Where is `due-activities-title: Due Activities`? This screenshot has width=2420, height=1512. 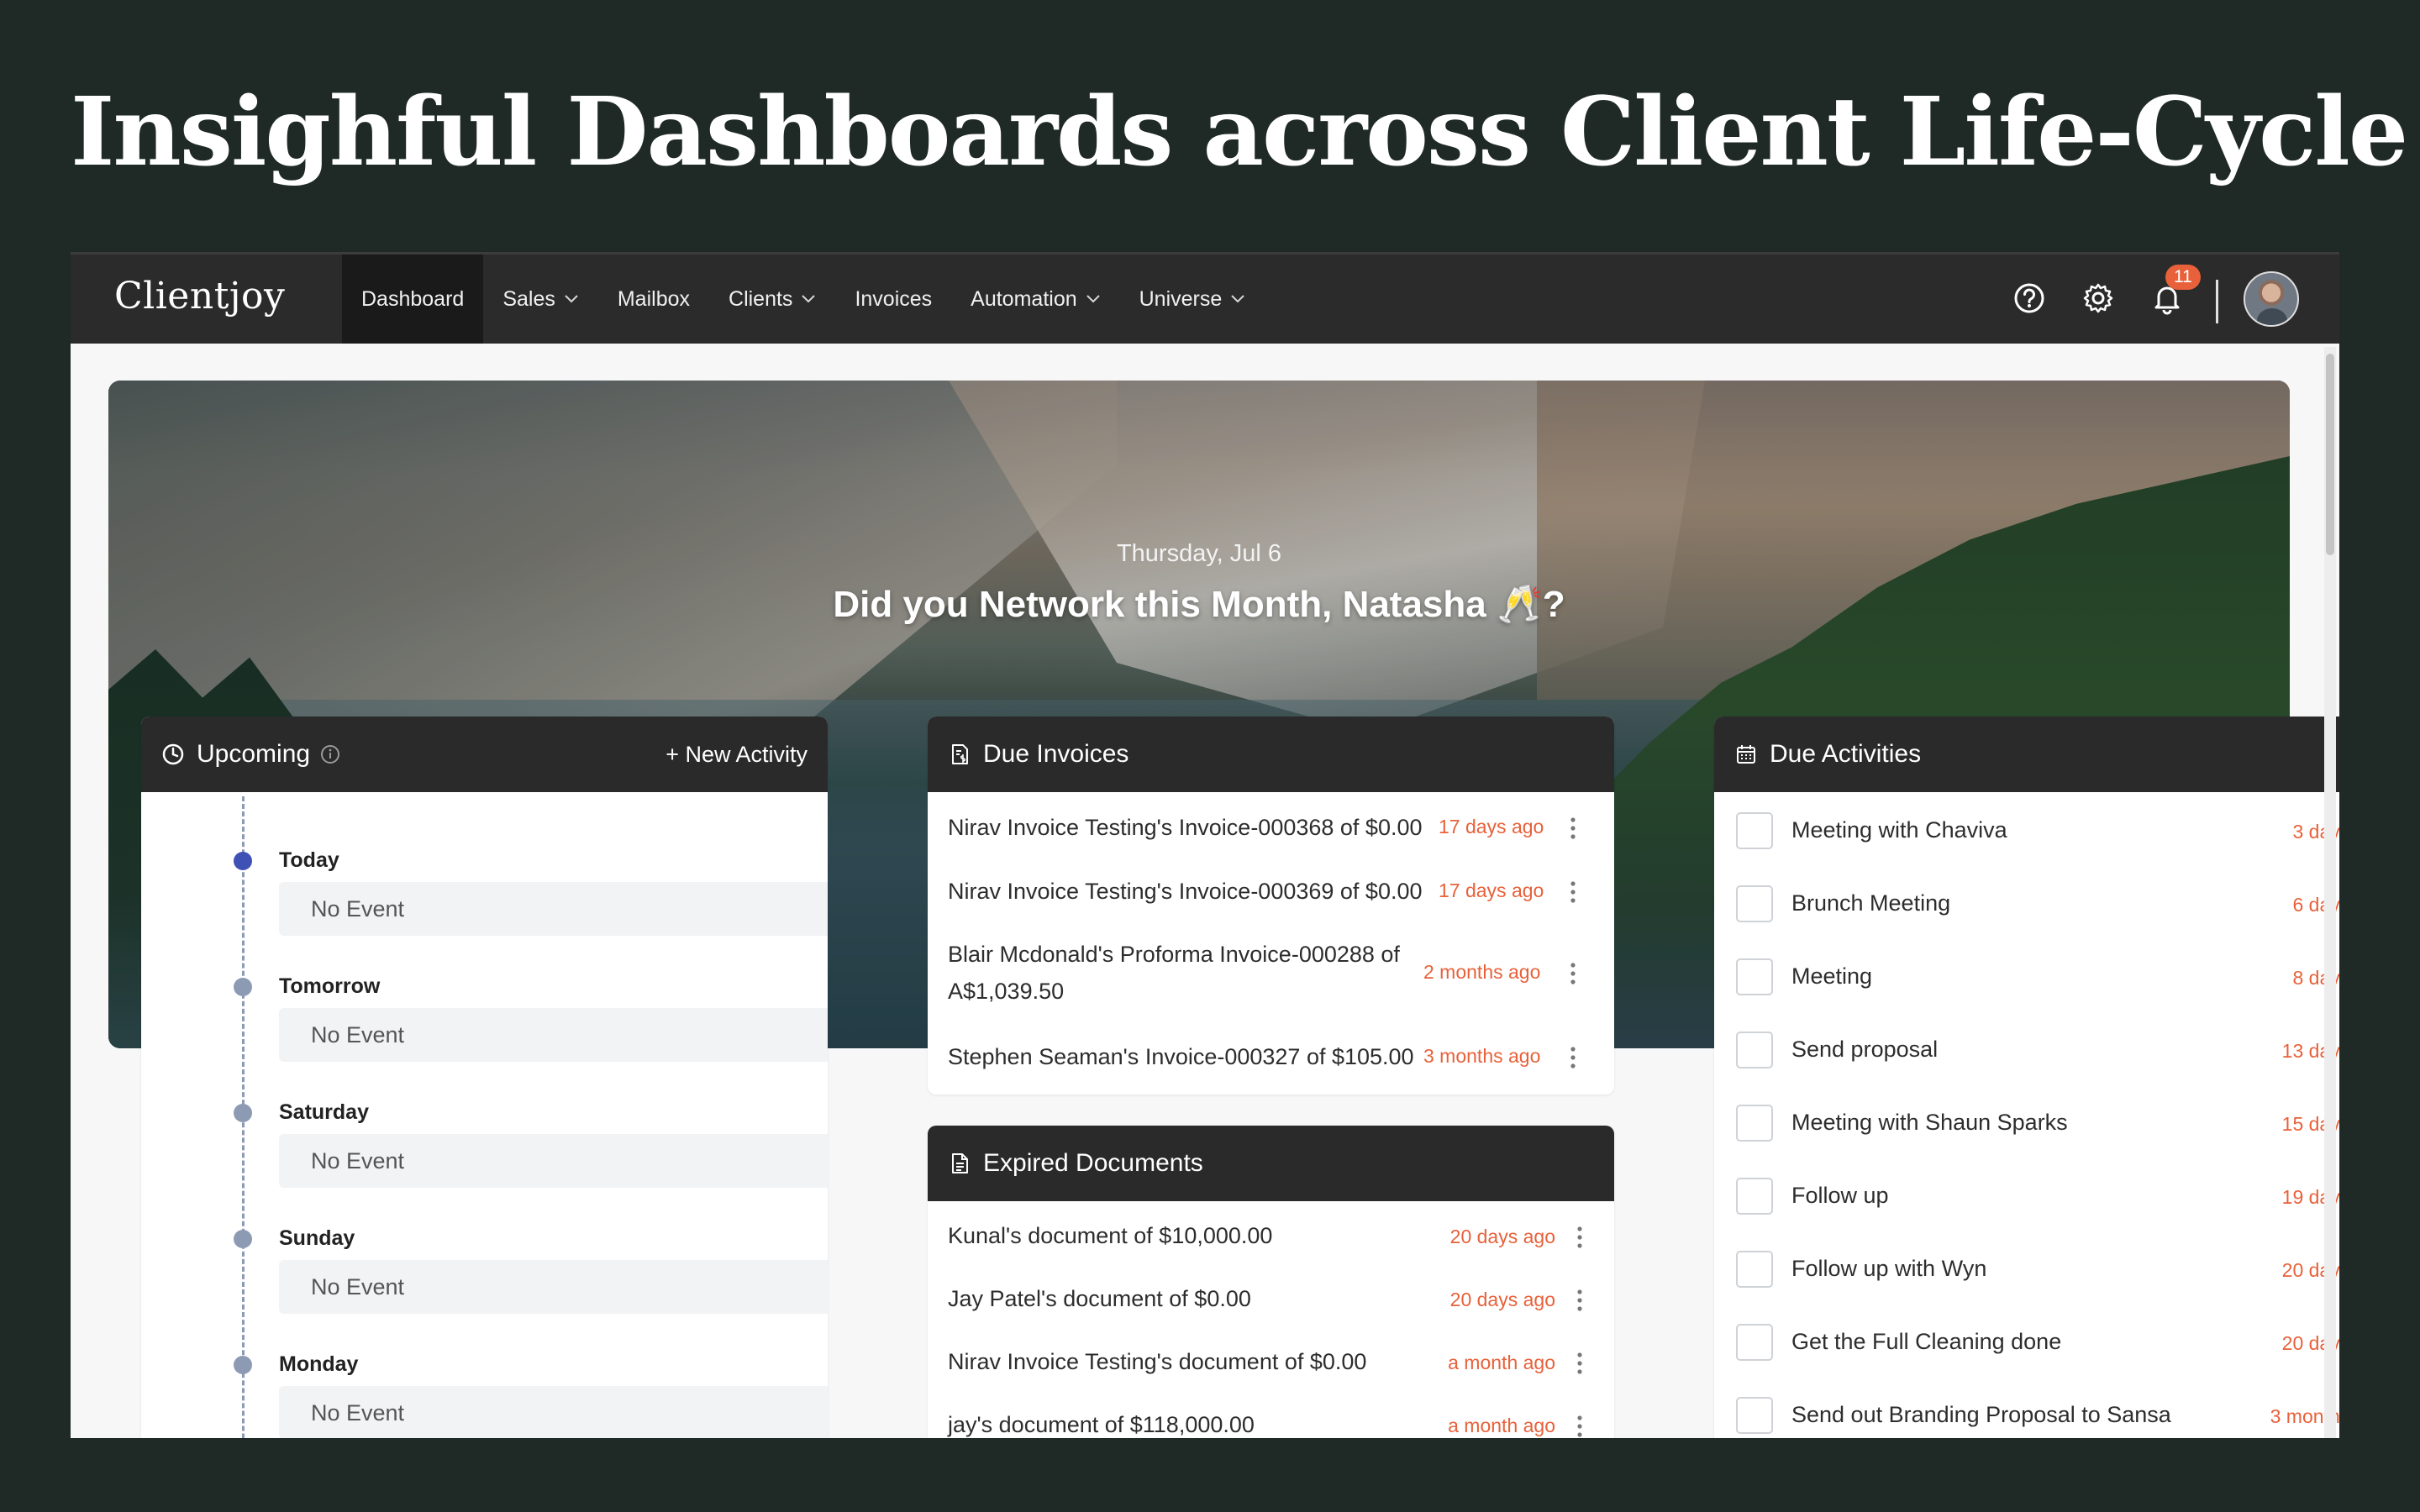 due-activities-title: Due Activities is located at coordinates (1846, 754).